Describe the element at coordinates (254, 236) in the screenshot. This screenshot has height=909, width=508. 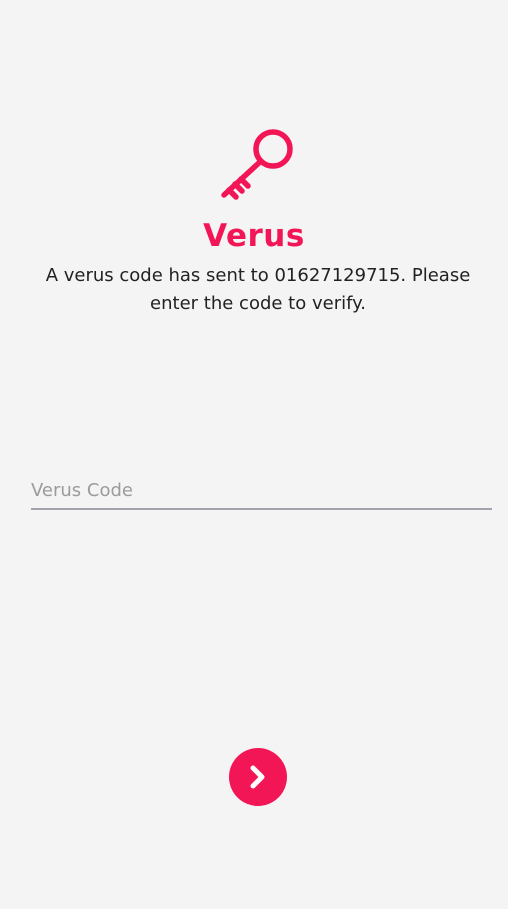
I see `page-title: Verus` at that location.